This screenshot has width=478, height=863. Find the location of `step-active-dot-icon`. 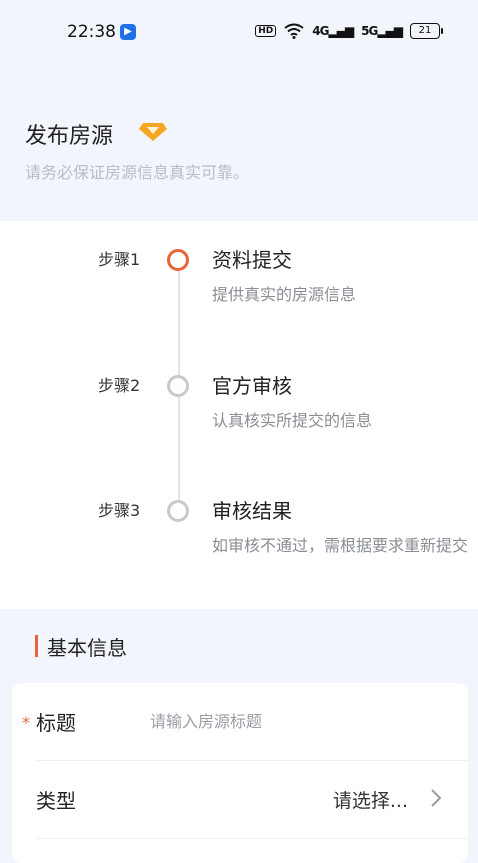

step-active-dot-icon is located at coordinates (178, 260).